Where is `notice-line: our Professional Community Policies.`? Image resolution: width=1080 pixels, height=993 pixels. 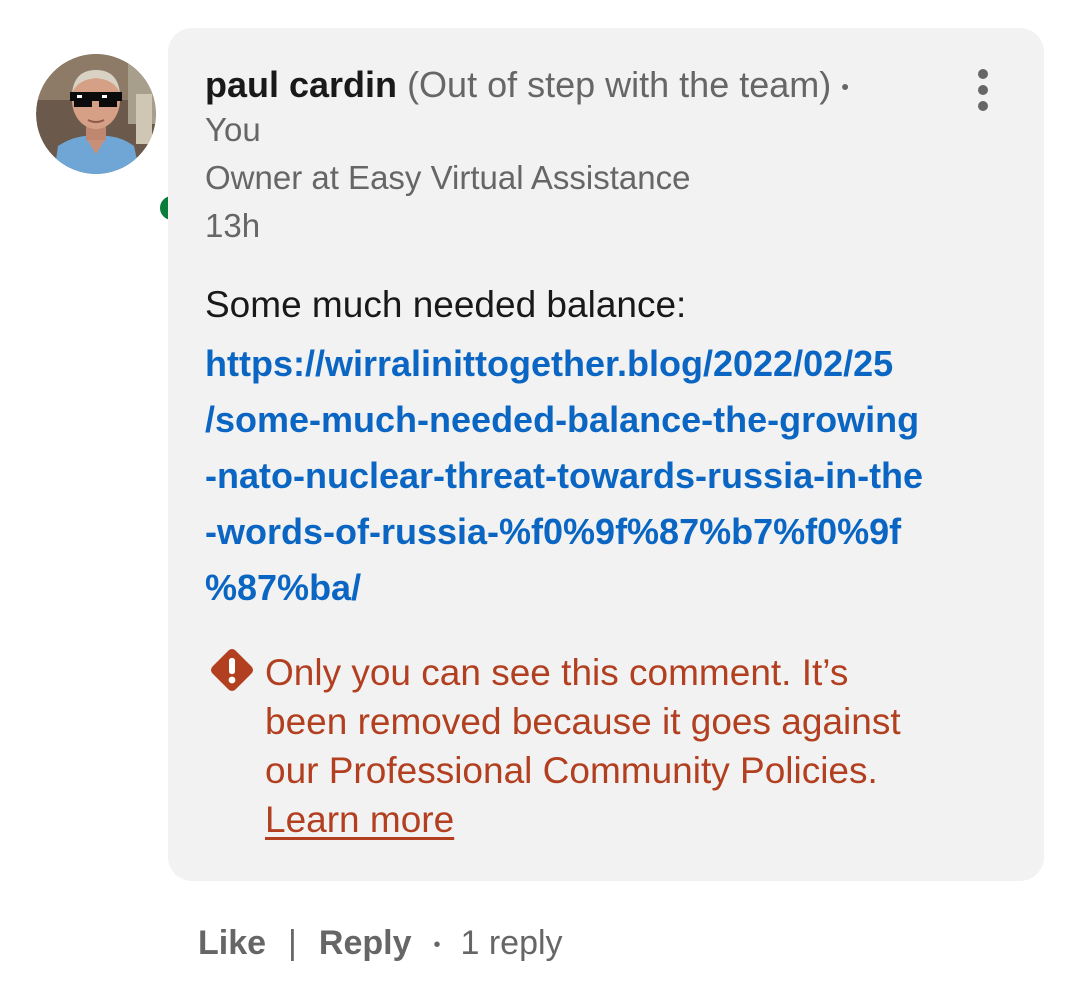
notice-line: our Professional Community Policies. is located at coordinates (571, 770).